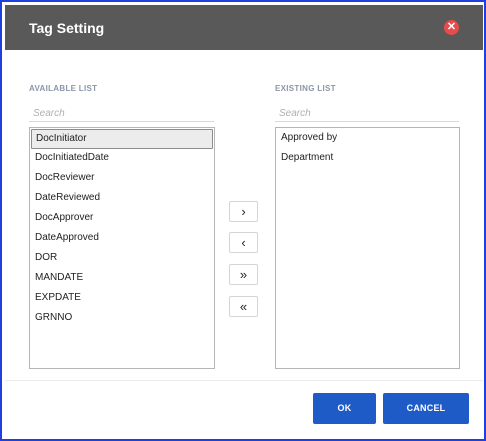 This screenshot has height=441, width=486. What do you see at coordinates (367, 159) in the screenshot?
I see `list-item: Department` at bounding box center [367, 159].